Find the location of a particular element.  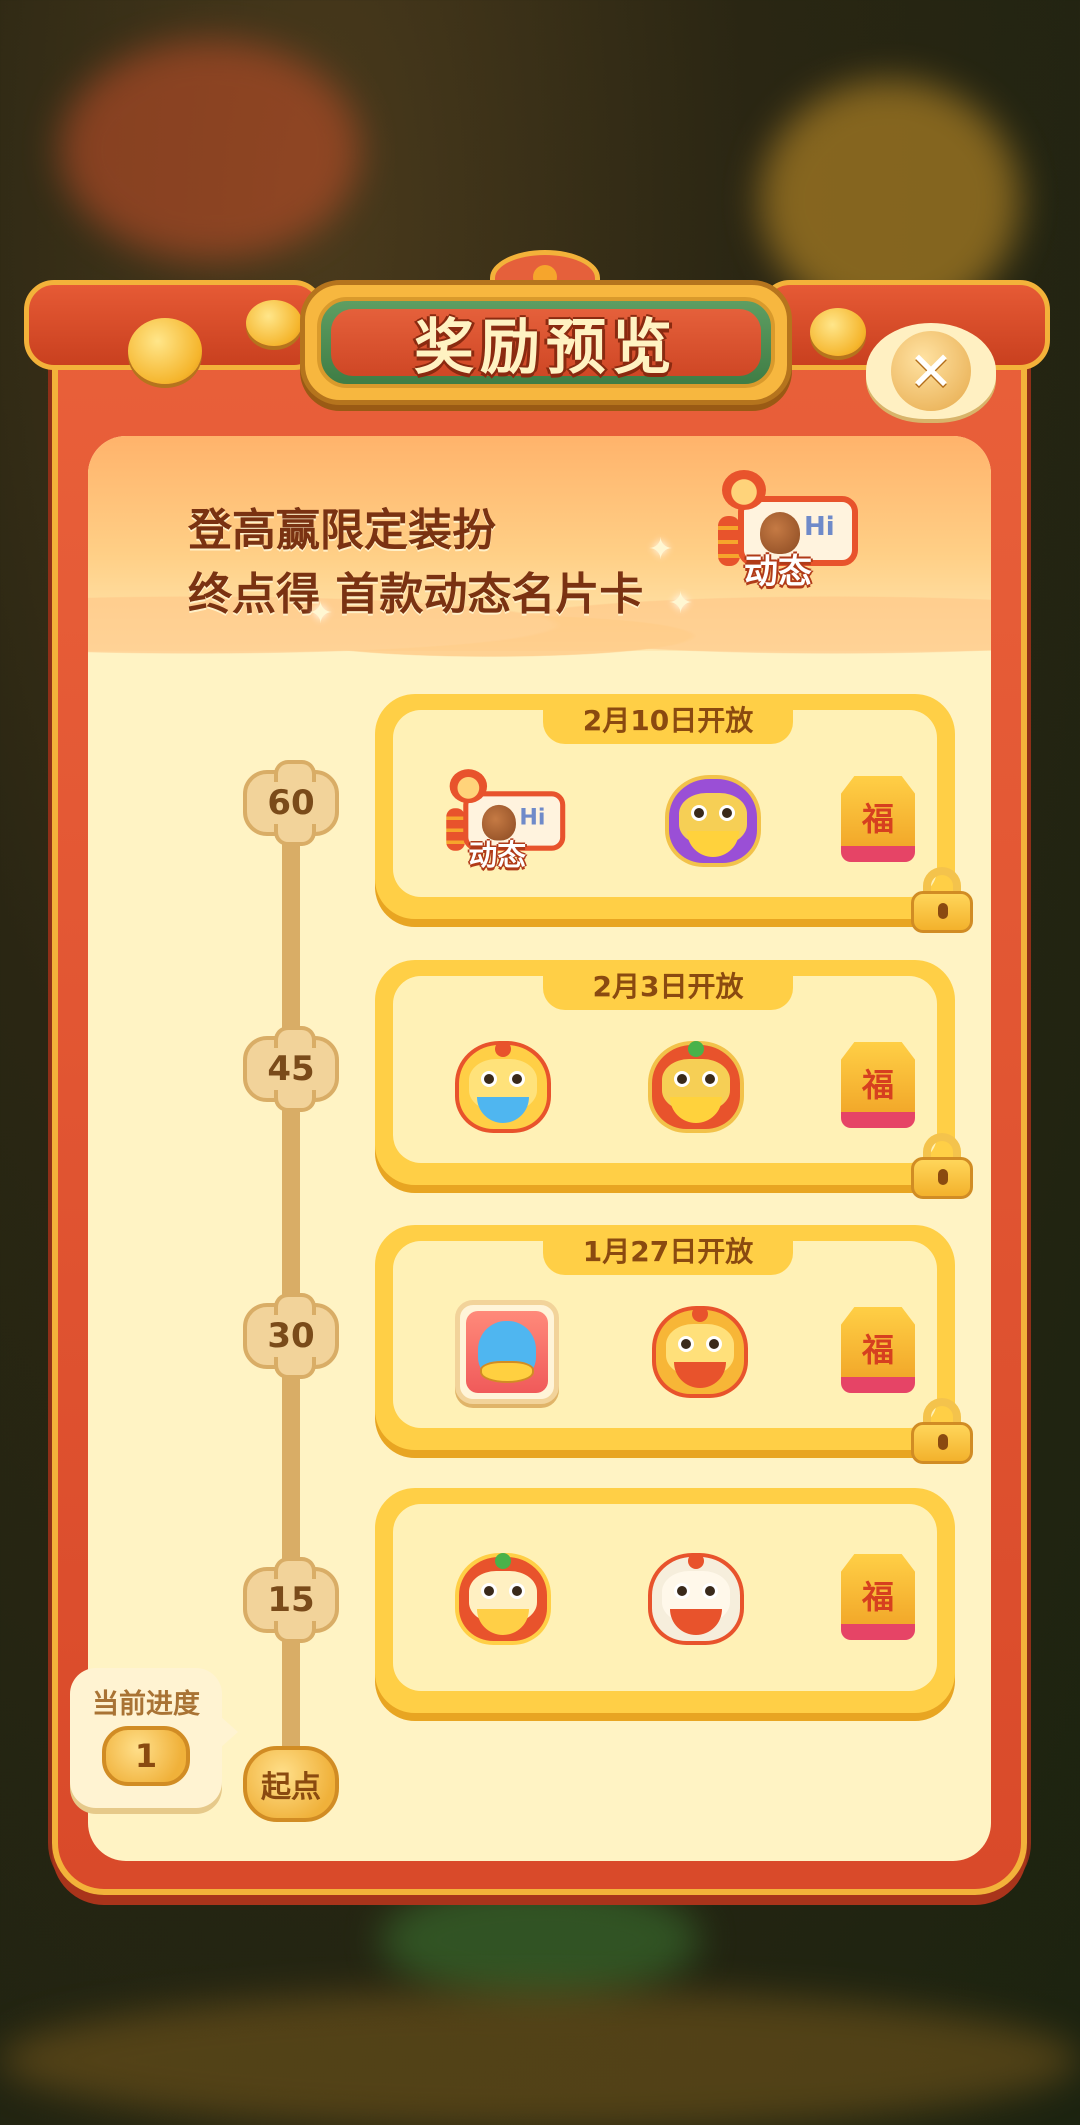

milestone-label: 60 is located at coordinates (291, 803).